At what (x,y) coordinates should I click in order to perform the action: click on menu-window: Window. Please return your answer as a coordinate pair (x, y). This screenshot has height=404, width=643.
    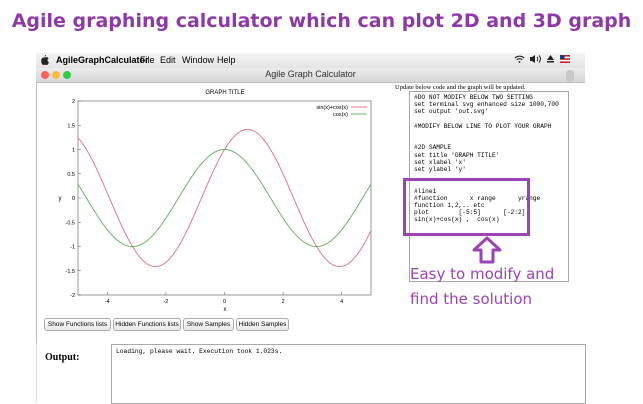
    Looking at the image, I should click on (198, 60).